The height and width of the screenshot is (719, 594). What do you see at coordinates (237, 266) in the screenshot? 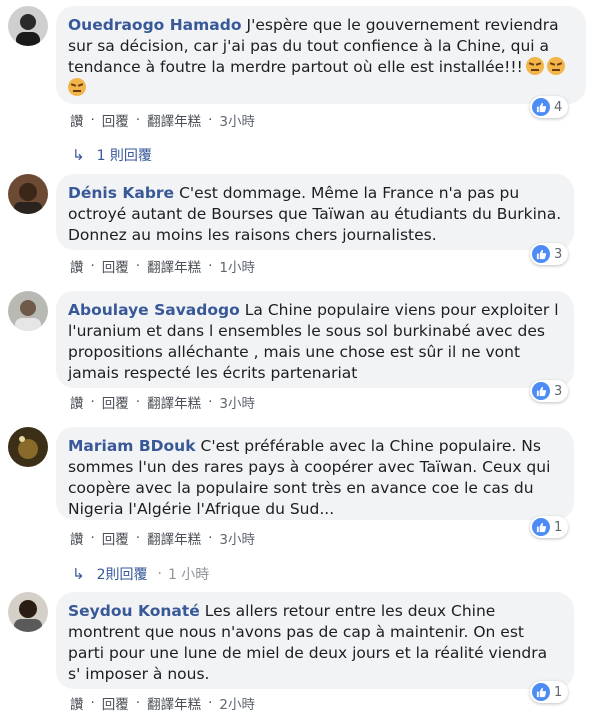
I see `timestamp: 1小時` at bounding box center [237, 266].